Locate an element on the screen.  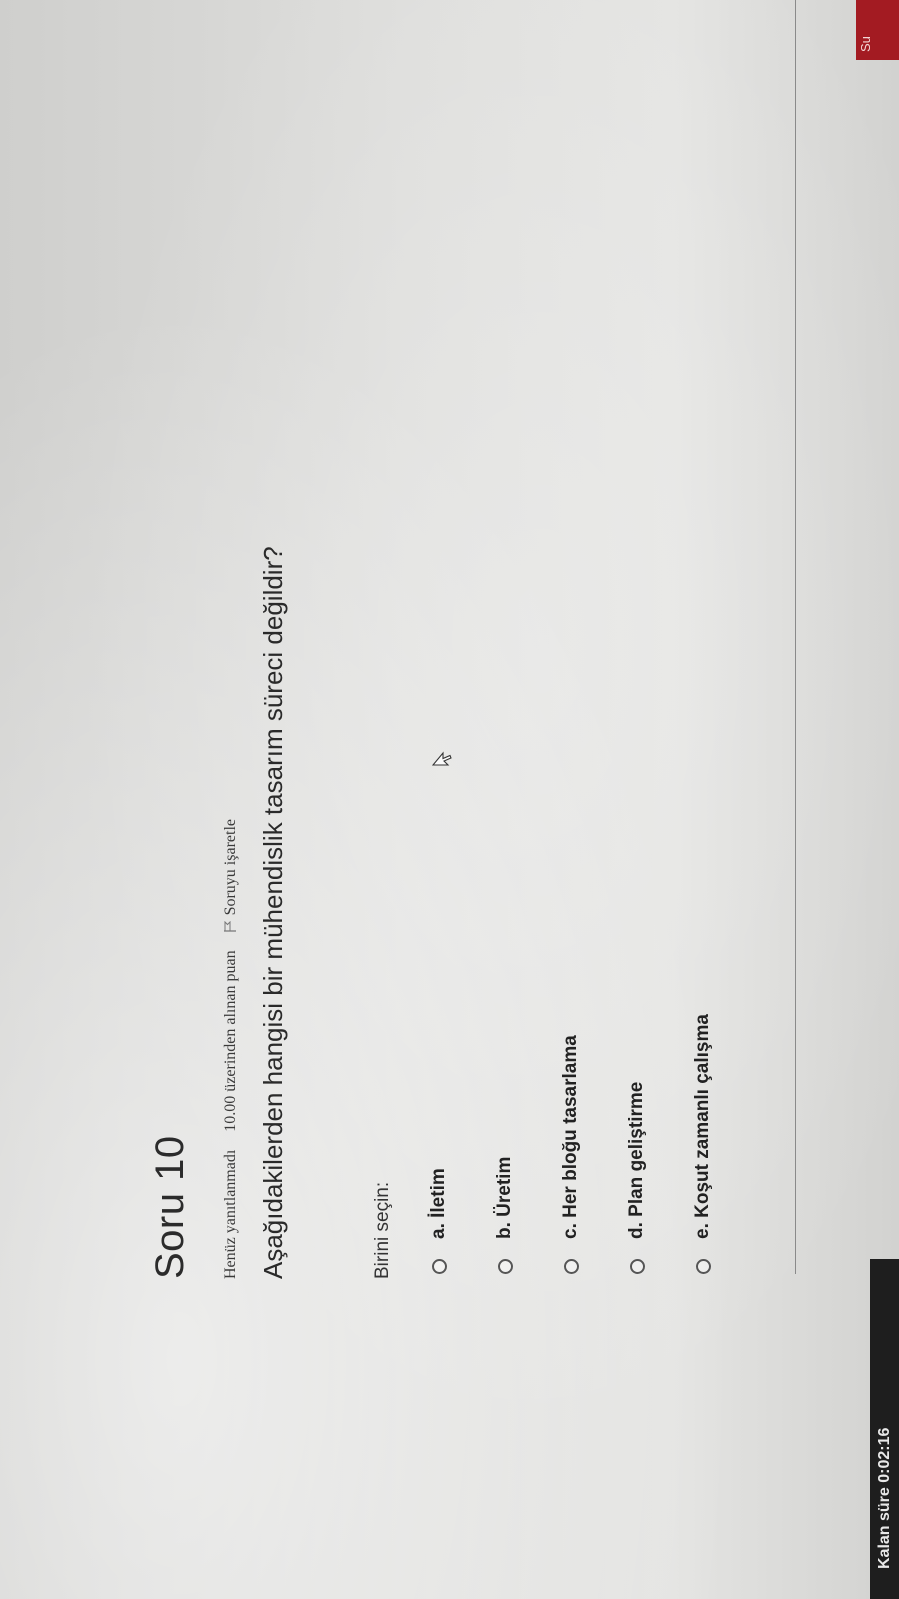
option-label: b. Üretim is located at coordinates (504, 1197).